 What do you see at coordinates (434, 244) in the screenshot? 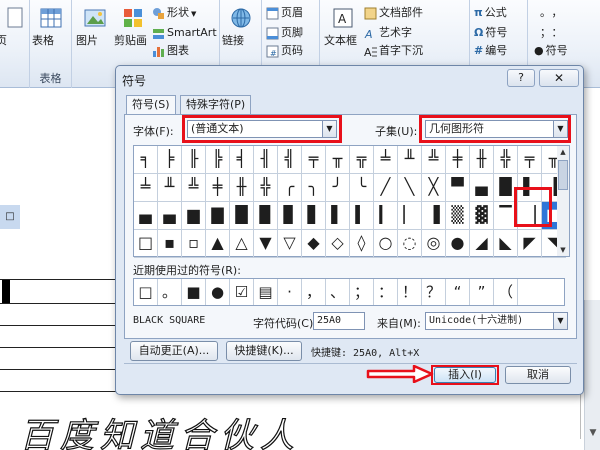
I see `symbol-cell: ◎` at bounding box center [434, 244].